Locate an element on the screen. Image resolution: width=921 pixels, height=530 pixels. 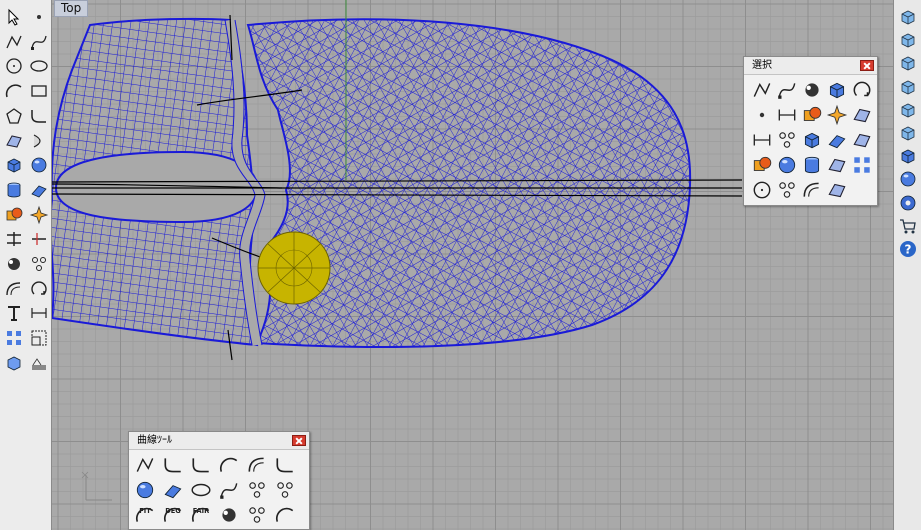
select-hatch-icon is located at coordinates (787, 190).